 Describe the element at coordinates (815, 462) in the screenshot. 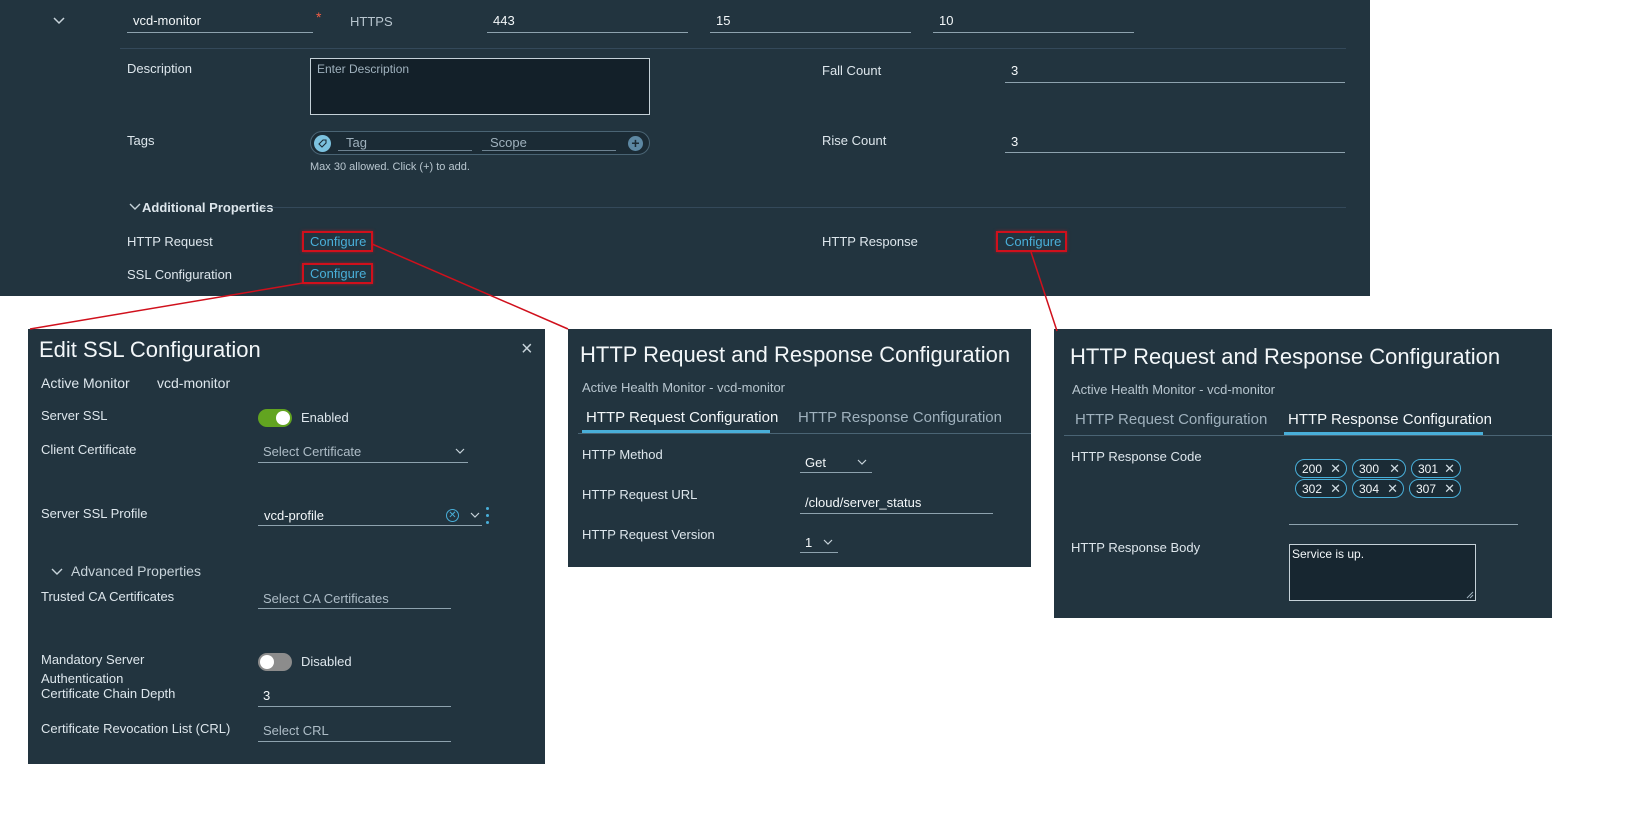

I see `http-method-select: Get` at that location.